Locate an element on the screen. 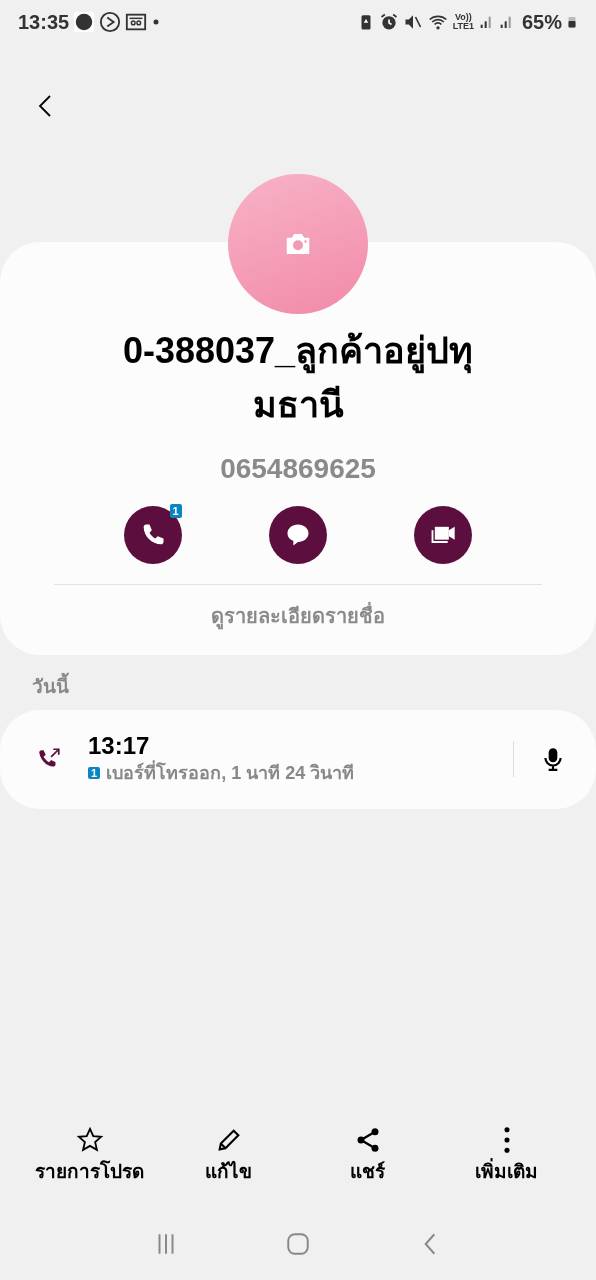 The height and width of the screenshot is (1280, 596). more-icon is located at coordinates (506, 1139).